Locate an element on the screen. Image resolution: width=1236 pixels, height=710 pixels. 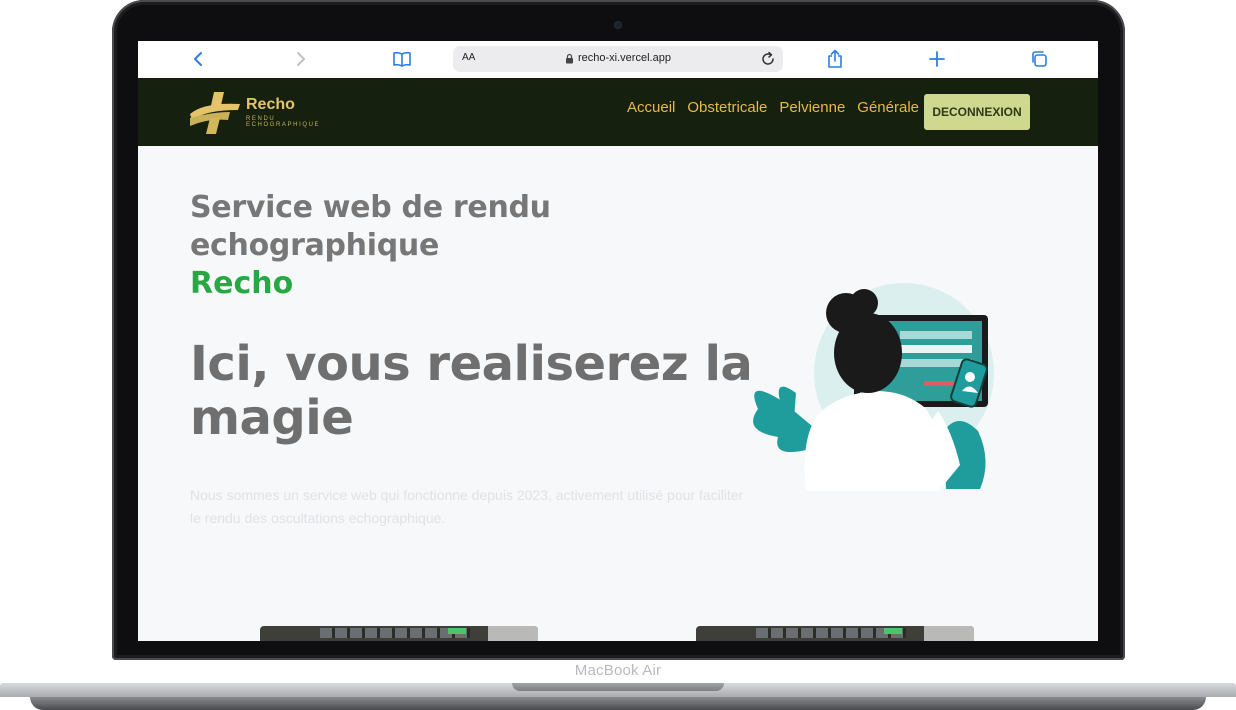
doctor-illustration is located at coordinates (873, 387).